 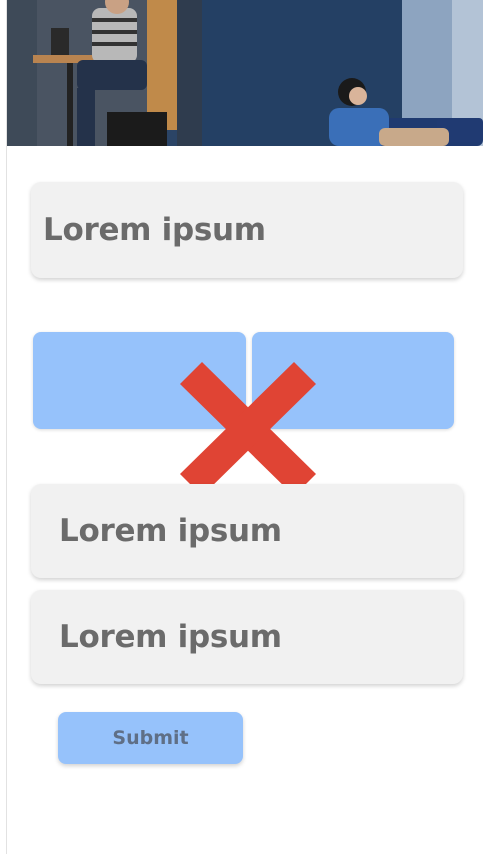 I want to click on form-field-3: Lorem ipsum, so click(x=247, y=637).